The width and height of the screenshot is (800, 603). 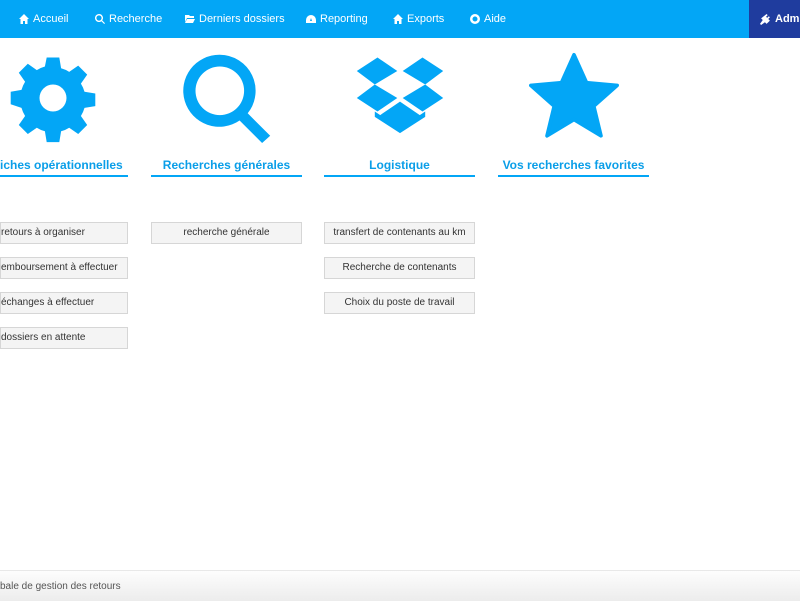 I want to click on admin-button: Admi, so click(x=774, y=19).